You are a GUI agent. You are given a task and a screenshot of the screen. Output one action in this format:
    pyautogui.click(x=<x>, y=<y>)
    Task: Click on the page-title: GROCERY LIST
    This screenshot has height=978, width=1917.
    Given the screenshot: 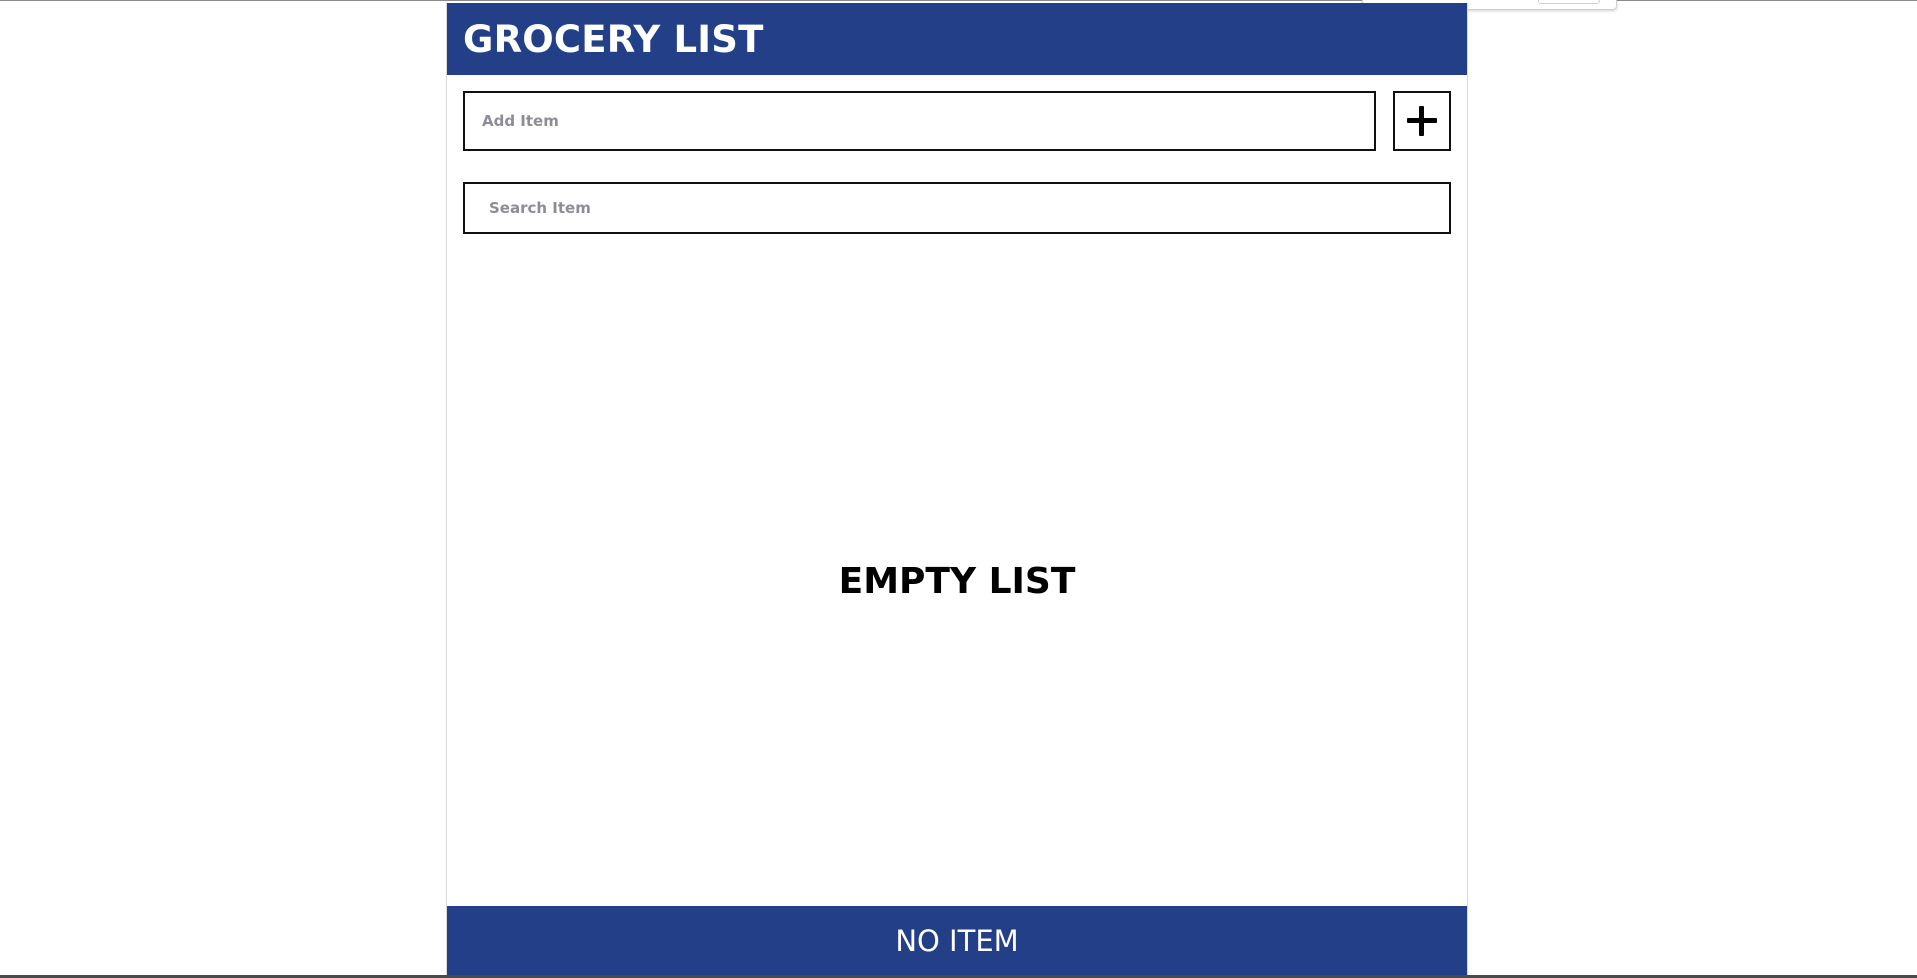 What is the action you would take?
    pyautogui.click(x=613, y=39)
    